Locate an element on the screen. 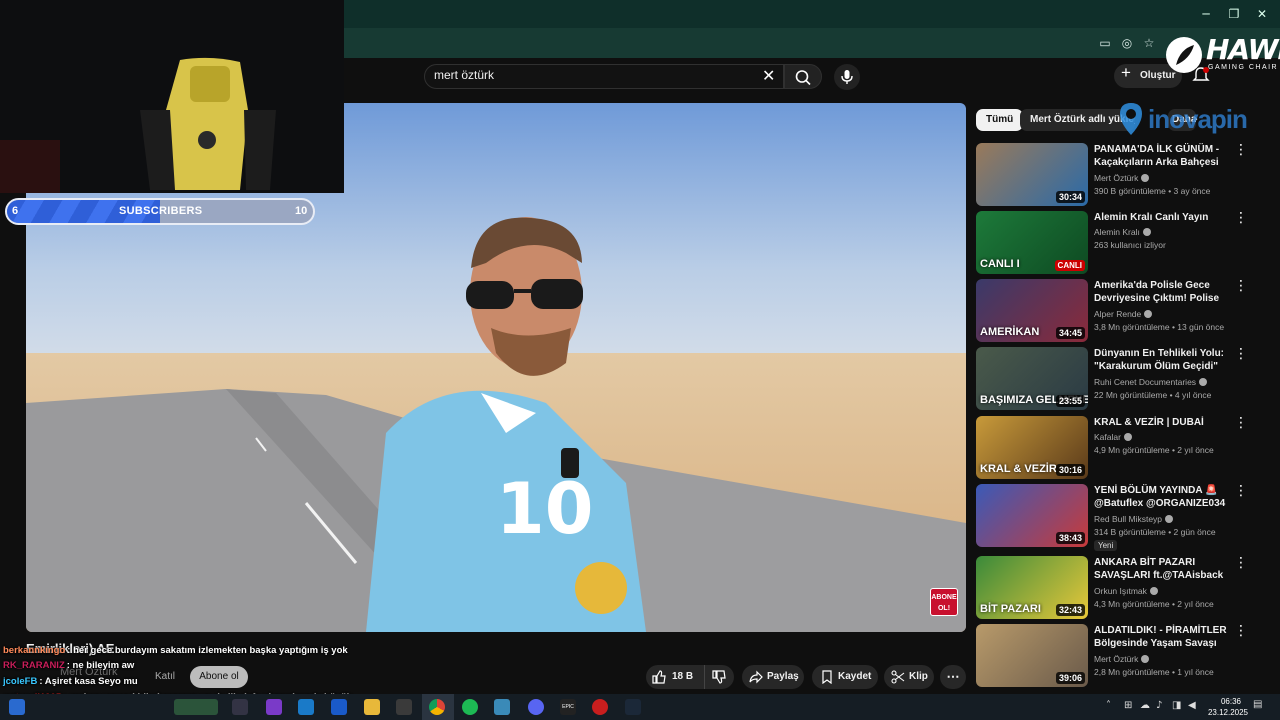 The height and width of the screenshot is (720, 1280). share-button: Paylaş is located at coordinates (773, 677).